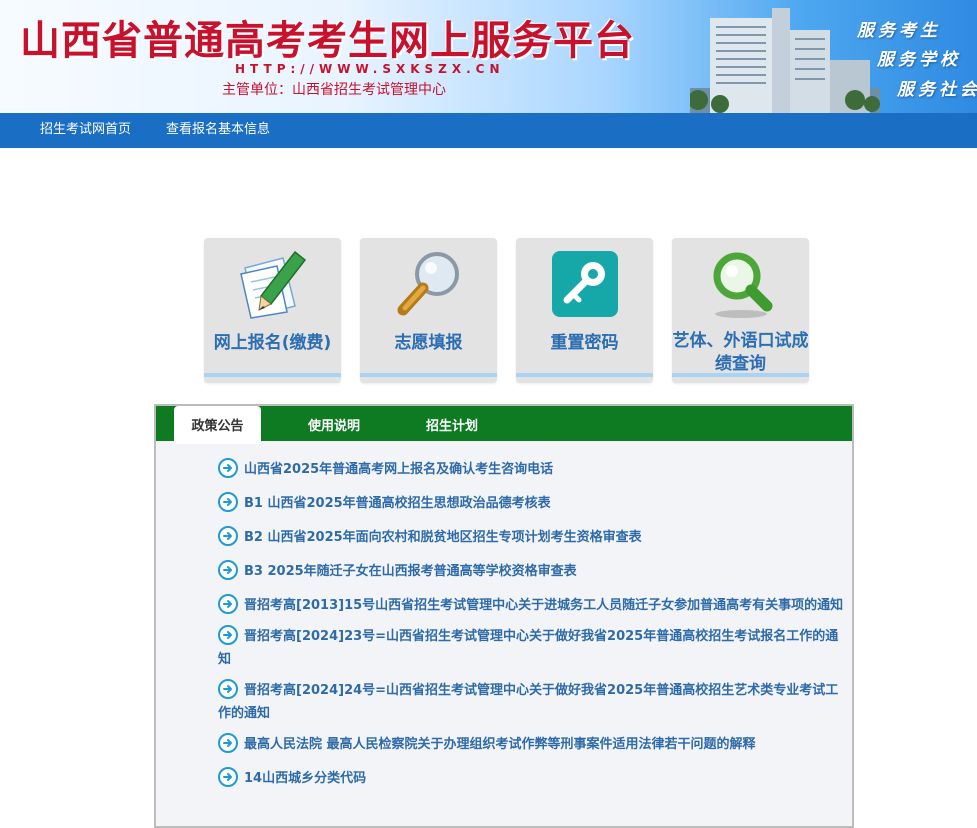 This screenshot has width=977, height=828. I want to click on pencil-paper-icon, so click(273, 284).